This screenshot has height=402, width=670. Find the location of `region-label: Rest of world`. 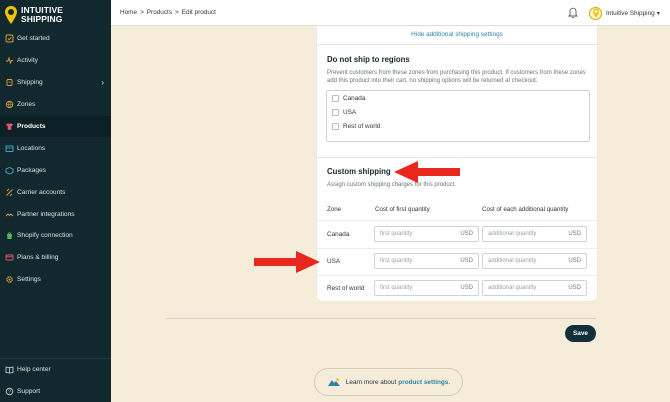

region-label: Rest of world is located at coordinates (362, 126).